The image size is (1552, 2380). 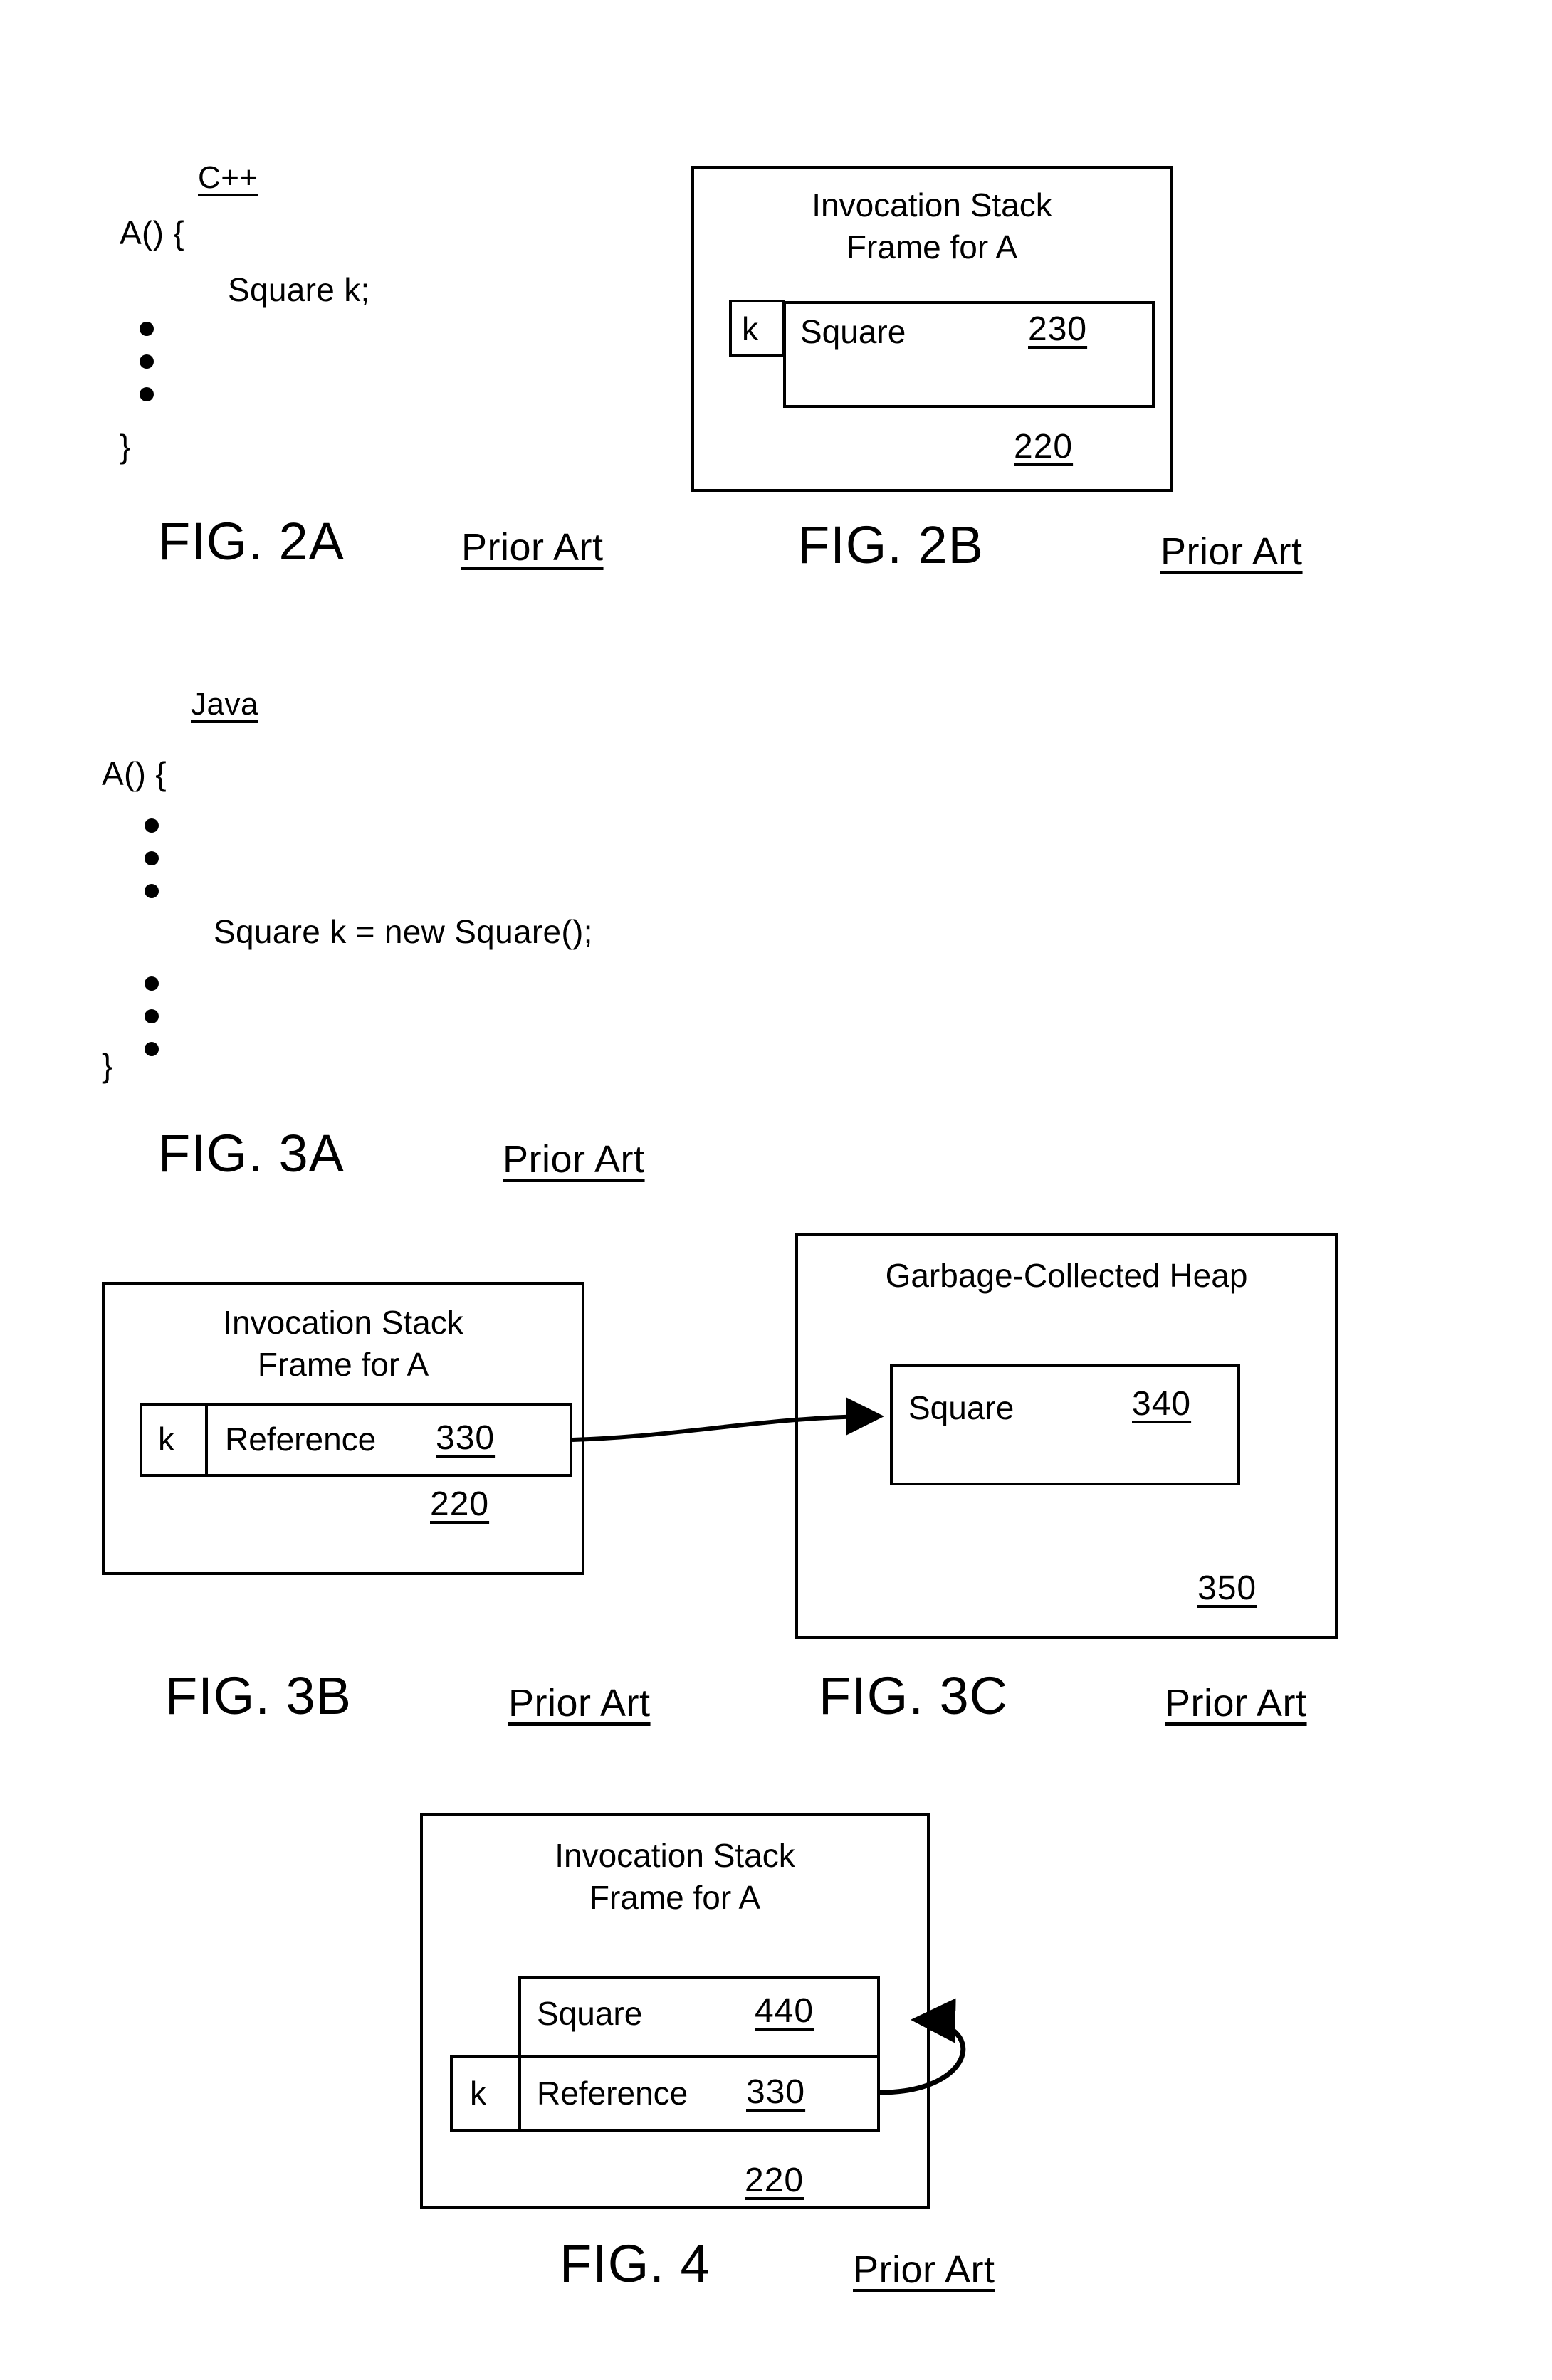 I want to click on fig2b-object-type-label: Square, so click(x=853, y=331).